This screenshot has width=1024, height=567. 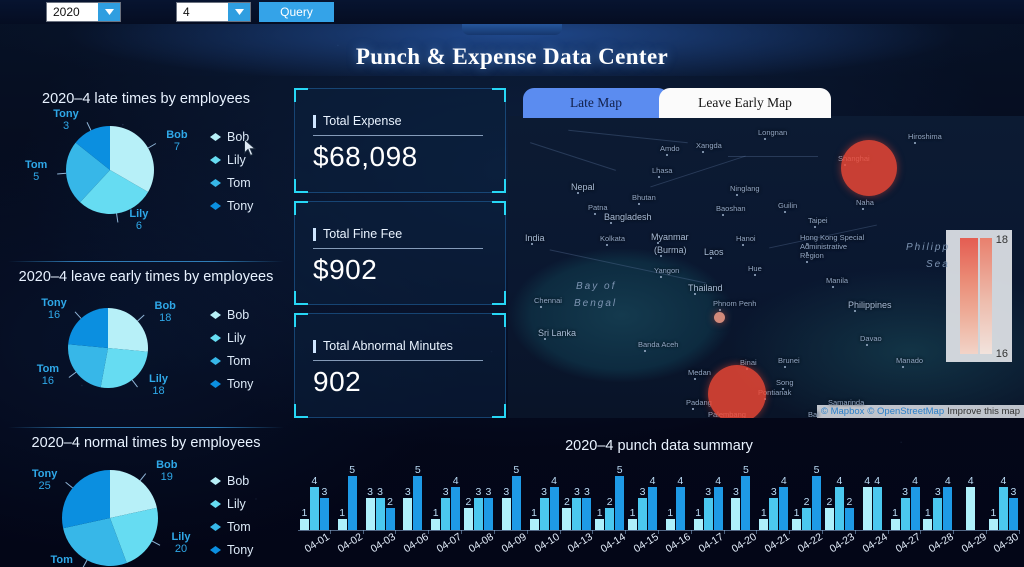 What do you see at coordinates (105, 350) in the screenshot?
I see `pie-chart-leave-early: Bob 18 Lily 18 Tom 16 Tony 16` at bounding box center [105, 350].